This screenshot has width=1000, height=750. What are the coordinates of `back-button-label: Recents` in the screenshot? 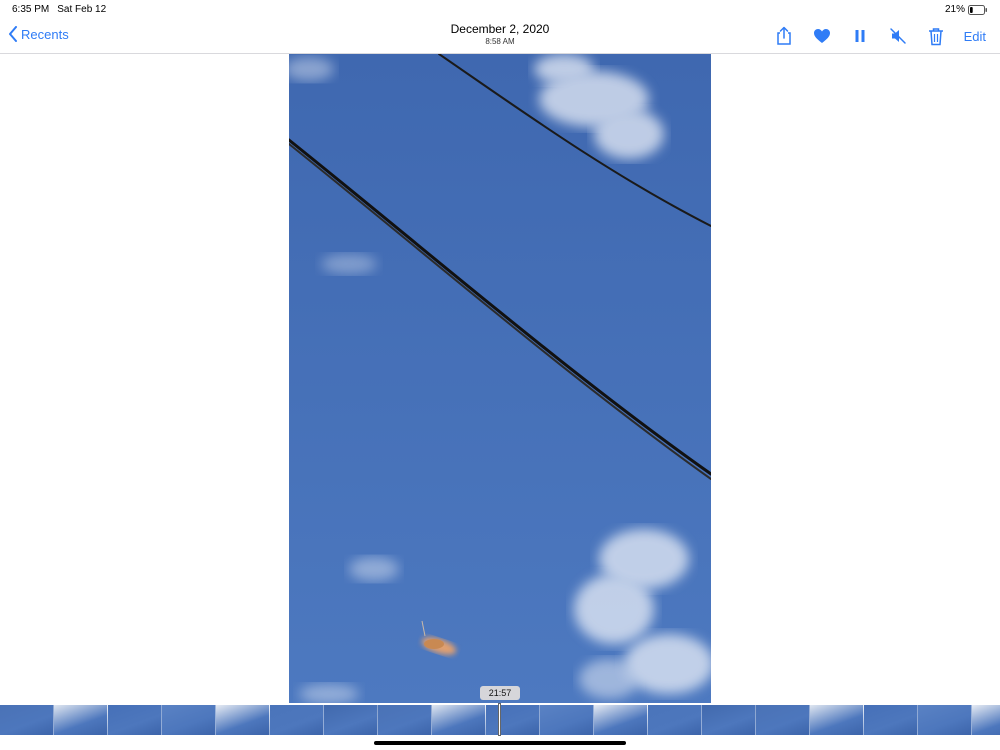 It's located at (45, 34).